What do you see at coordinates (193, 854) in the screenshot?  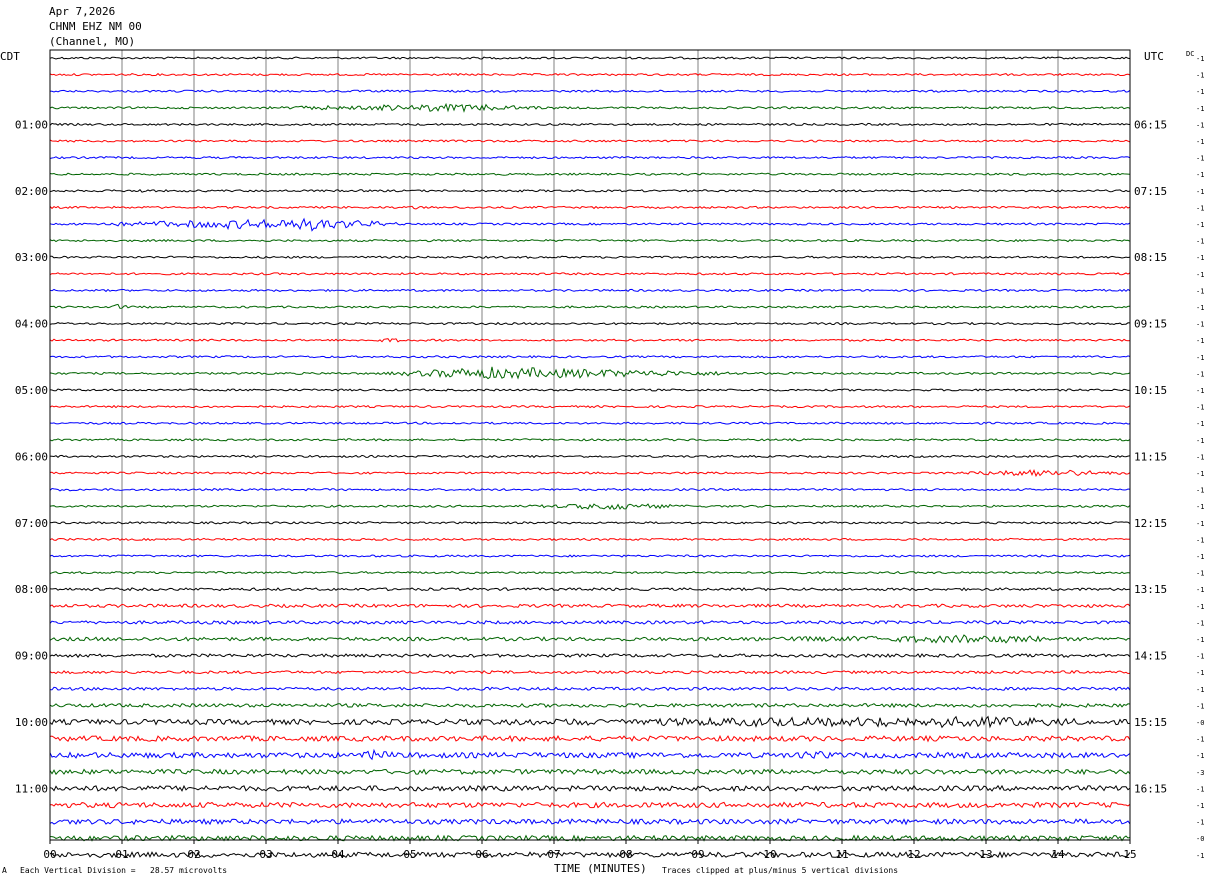 I see `x-tick-label: 02` at bounding box center [193, 854].